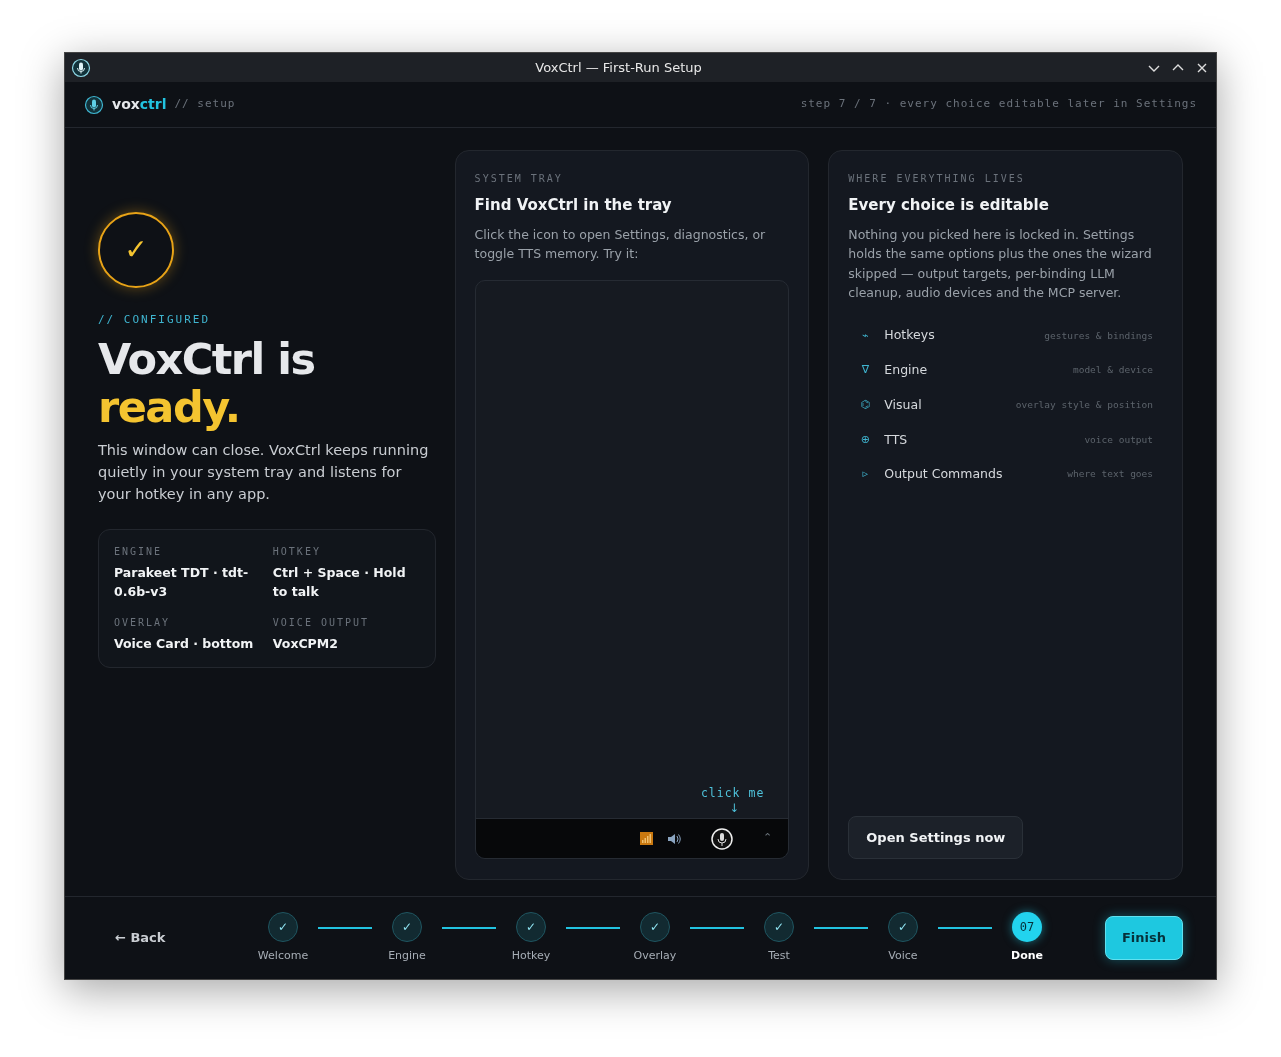 This screenshot has height=1057, width=1281. I want to click on item-icon: ⌬, so click(865, 405).